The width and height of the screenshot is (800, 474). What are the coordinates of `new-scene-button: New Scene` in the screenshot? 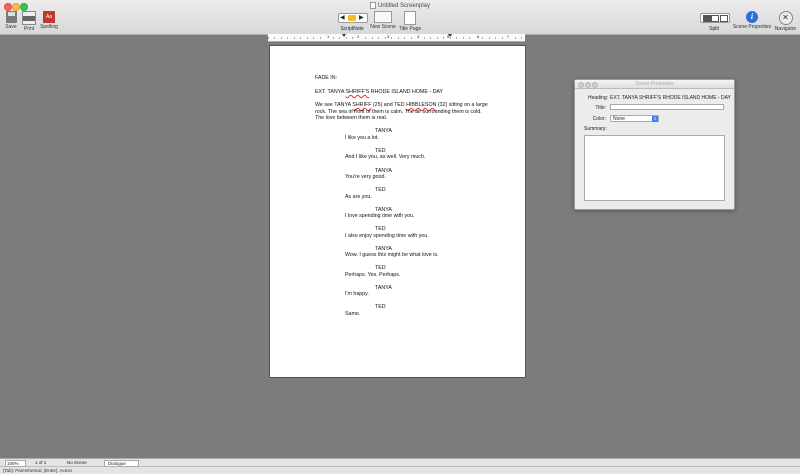 It's located at (383, 20).